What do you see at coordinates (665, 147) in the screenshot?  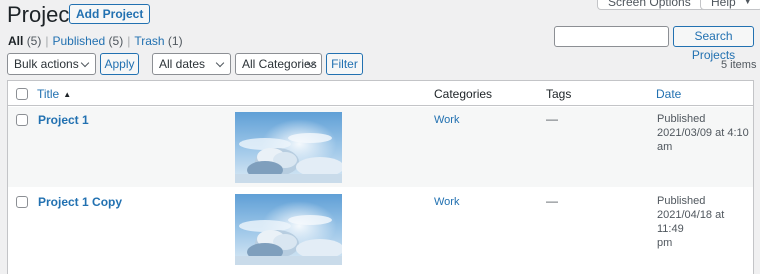 I see `post-date-suffix: am` at bounding box center [665, 147].